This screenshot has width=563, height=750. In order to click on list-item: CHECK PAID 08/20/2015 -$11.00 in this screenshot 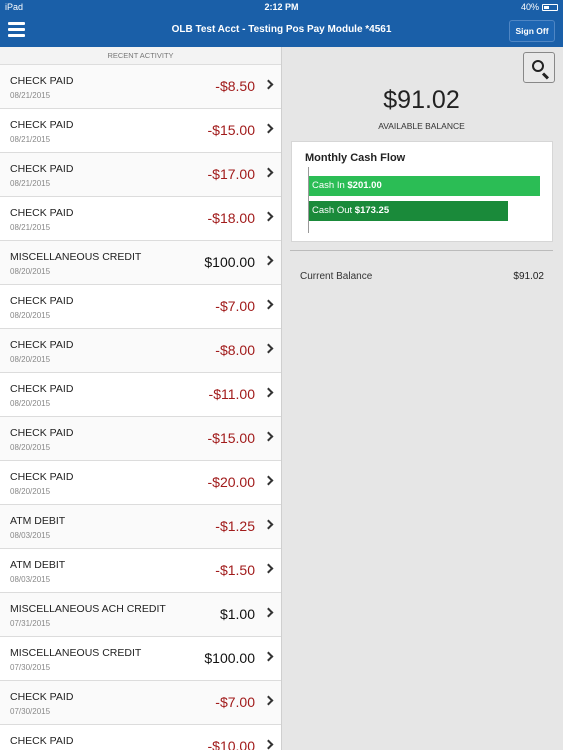, I will do `click(140, 395)`.